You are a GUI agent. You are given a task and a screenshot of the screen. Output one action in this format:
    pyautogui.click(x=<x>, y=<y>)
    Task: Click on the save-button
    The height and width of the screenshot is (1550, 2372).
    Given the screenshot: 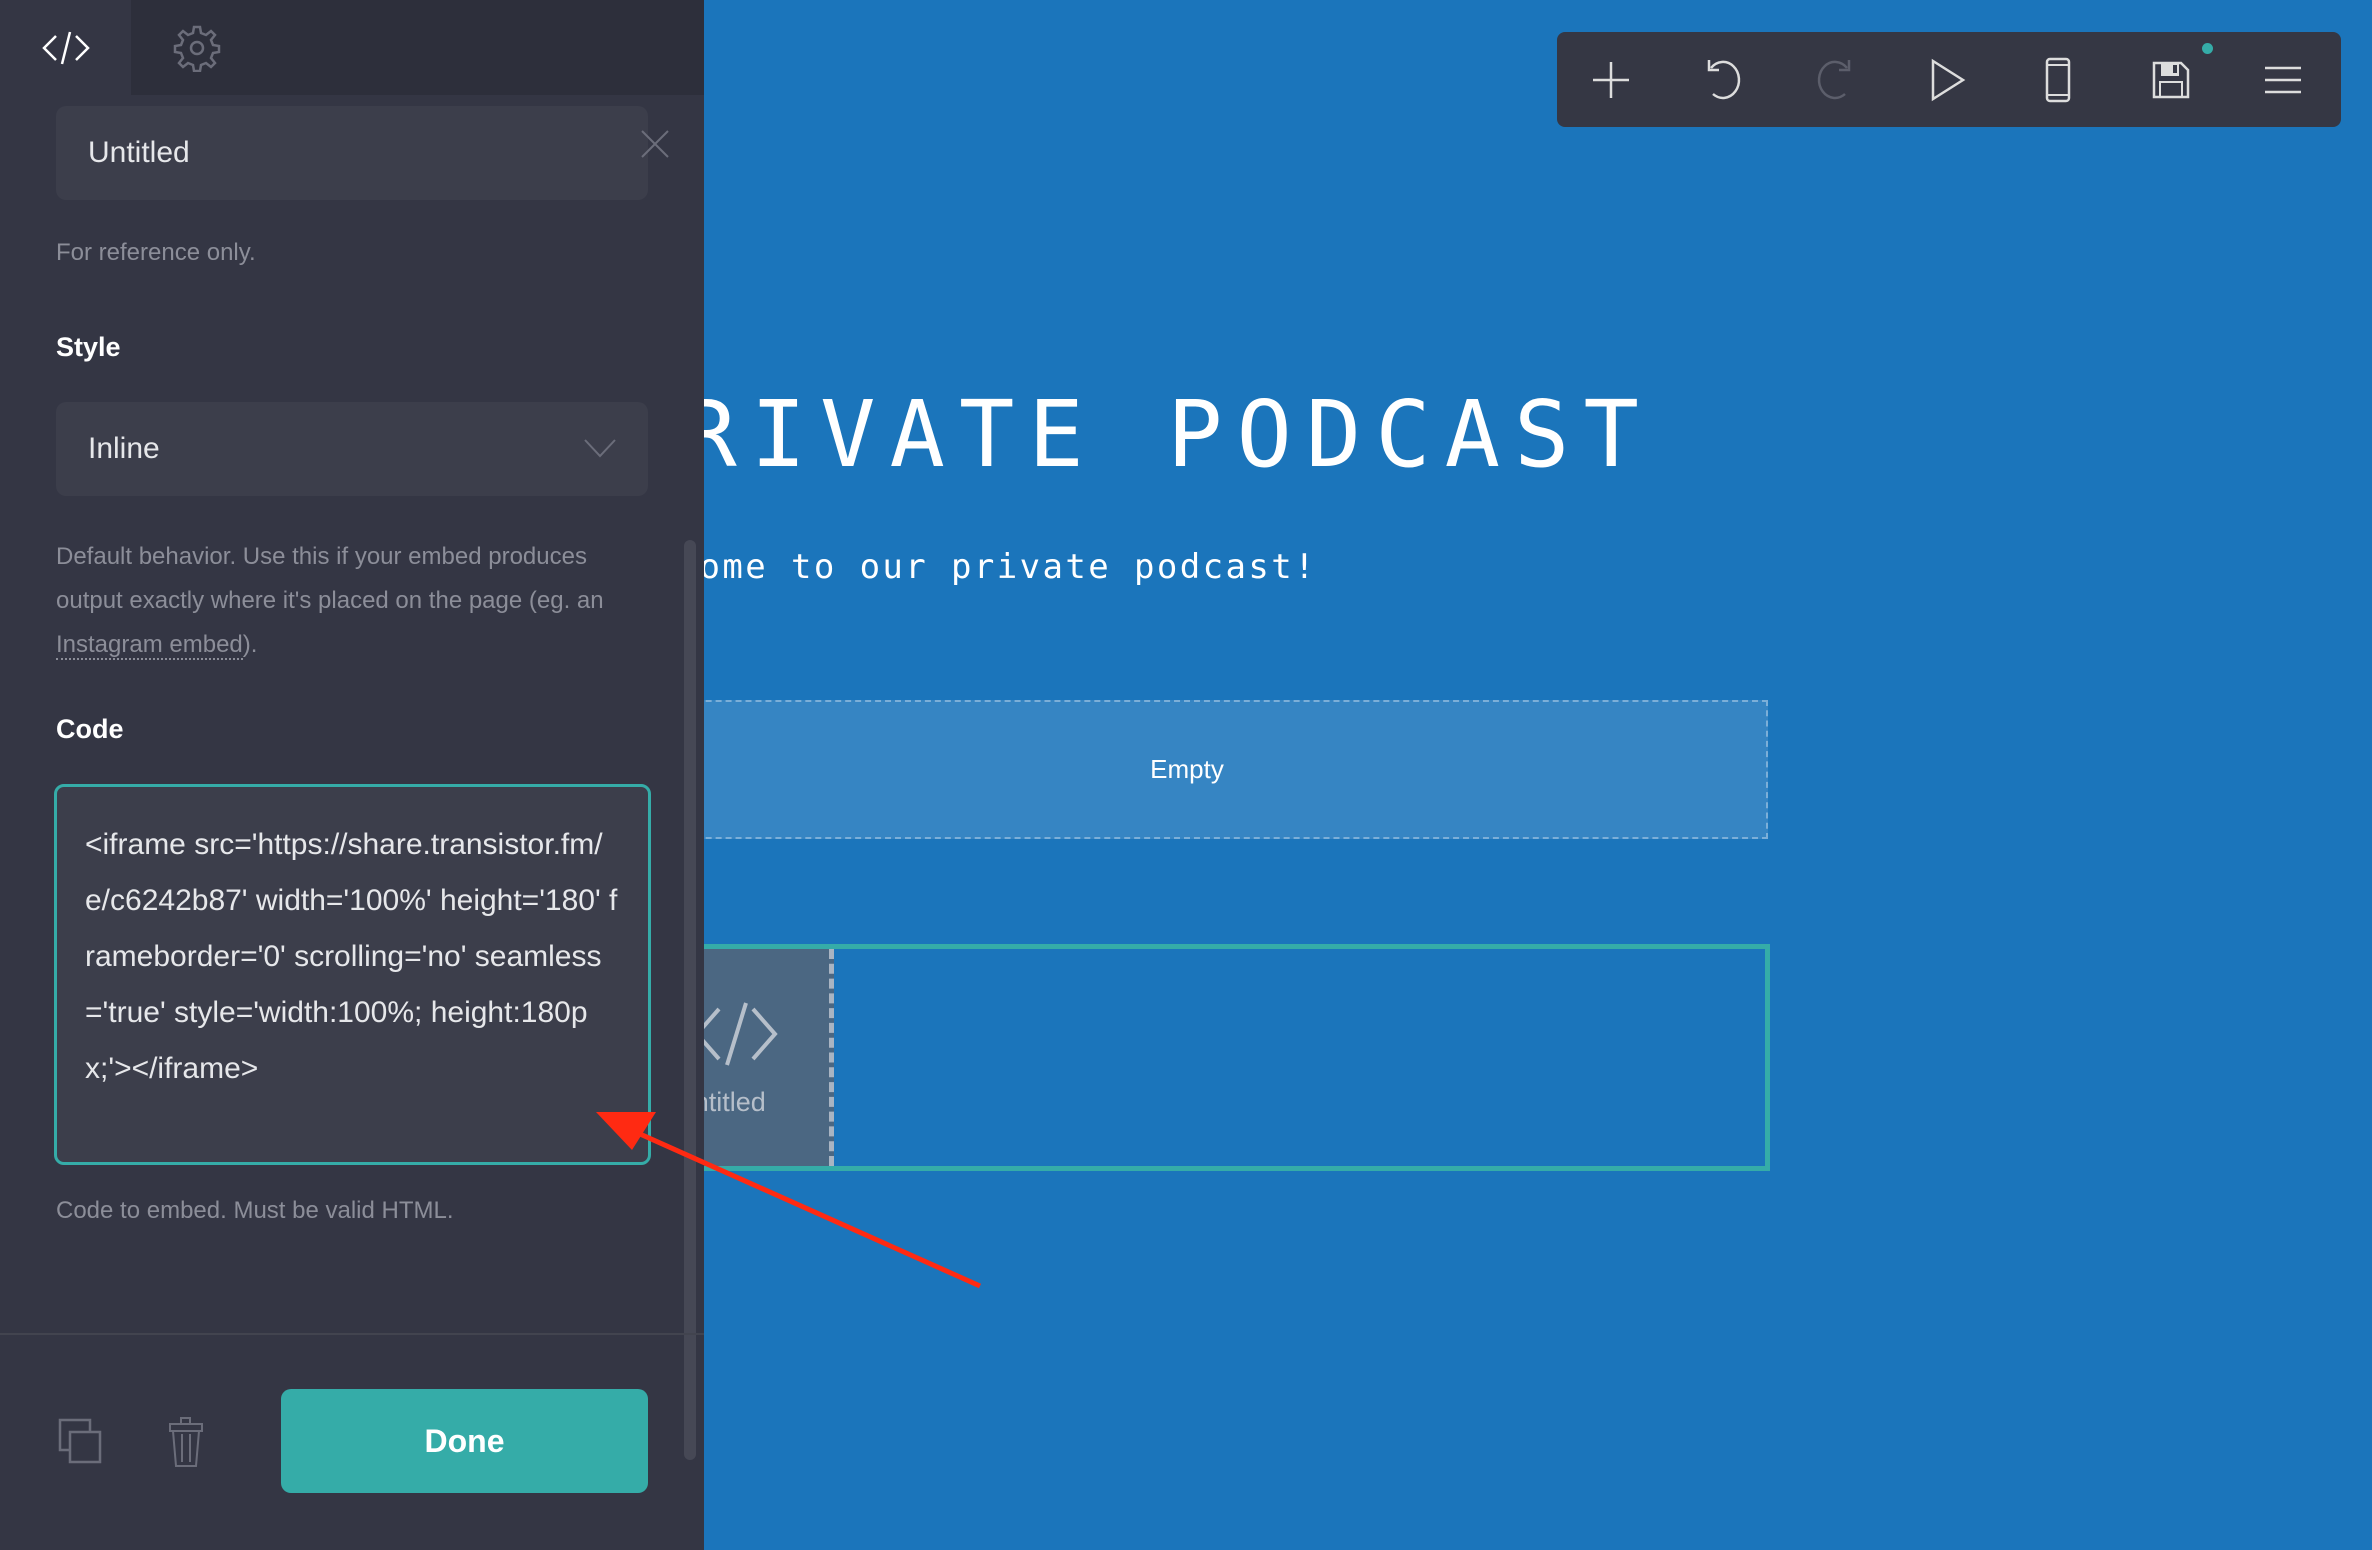 What is the action you would take?
    pyautogui.click(x=2171, y=80)
    